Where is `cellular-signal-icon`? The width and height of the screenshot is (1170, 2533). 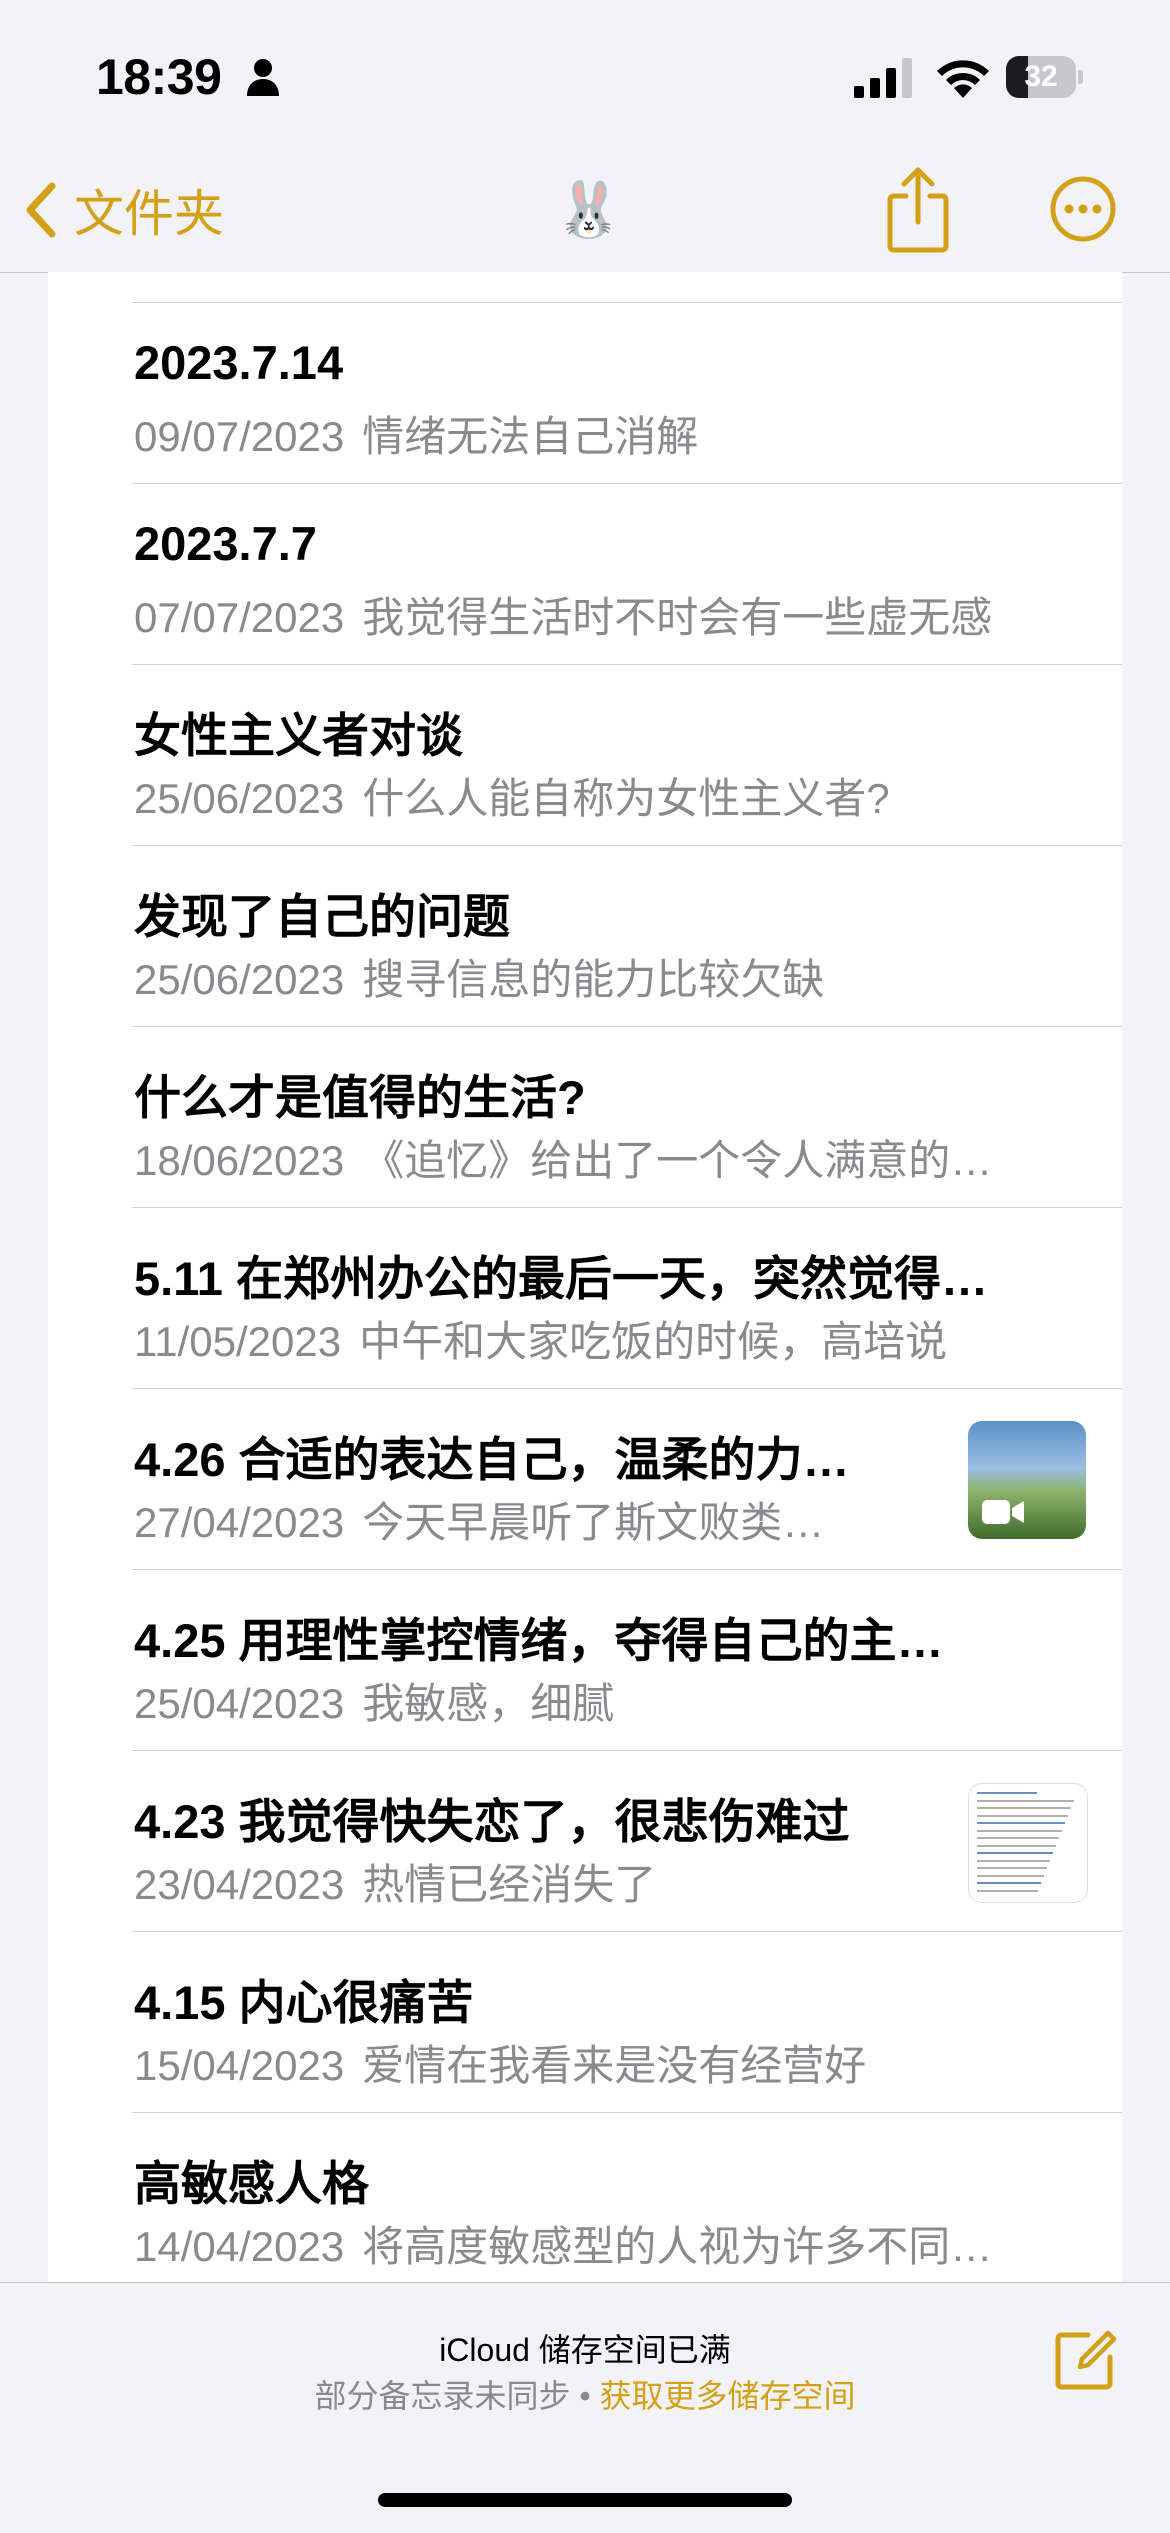
cellular-signal-icon is located at coordinates (883, 78).